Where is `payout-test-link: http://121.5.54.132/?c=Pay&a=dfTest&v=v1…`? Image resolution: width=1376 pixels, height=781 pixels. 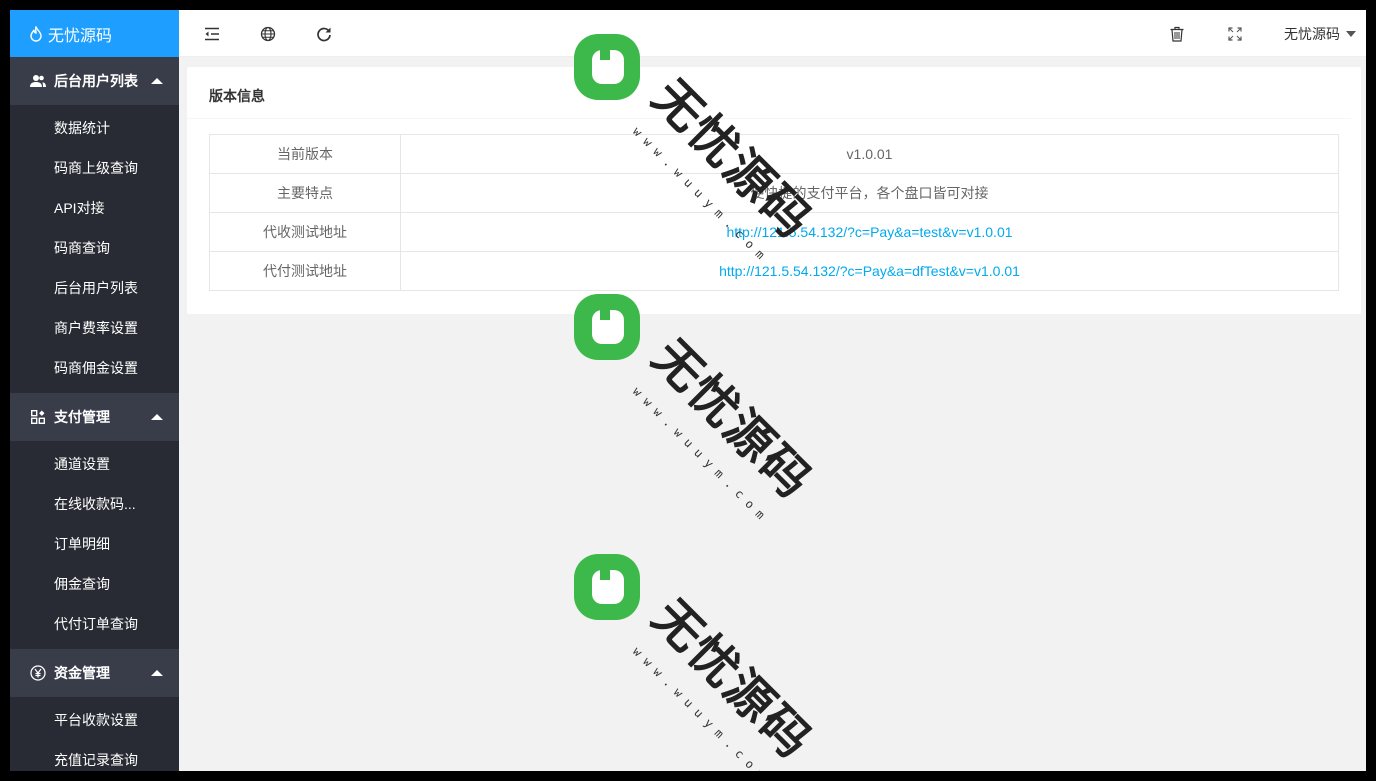
payout-test-link: http://121.5.54.132/?c=Pay&a=dfTest&v=v1… is located at coordinates (869, 271).